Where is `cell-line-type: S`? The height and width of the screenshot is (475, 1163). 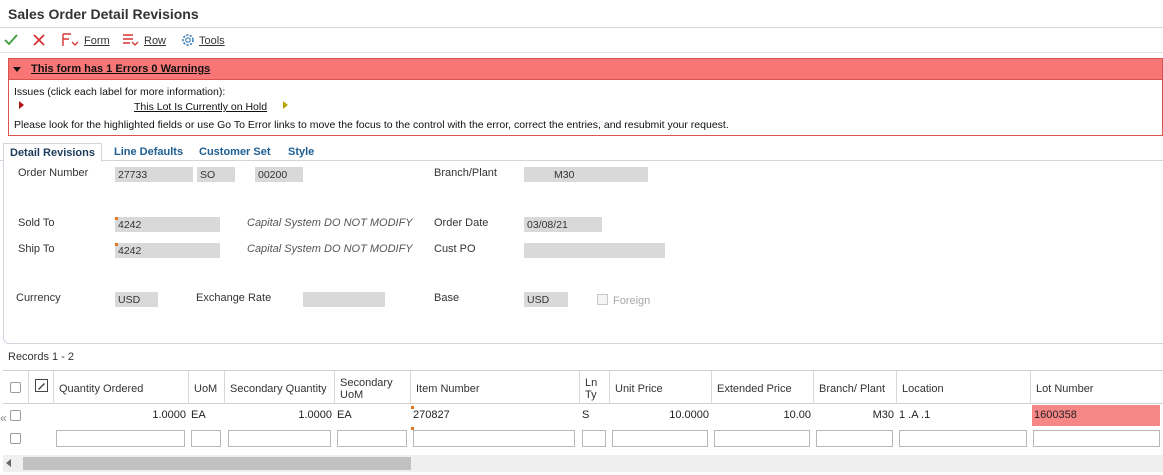
cell-line-type: S is located at coordinates (595, 415).